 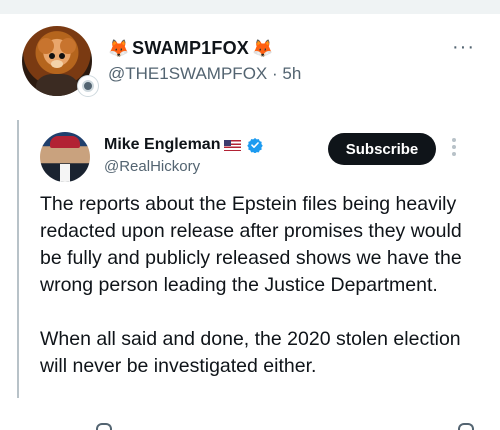 I want to click on more-options-icon: ···, so click(x=463, y=47).